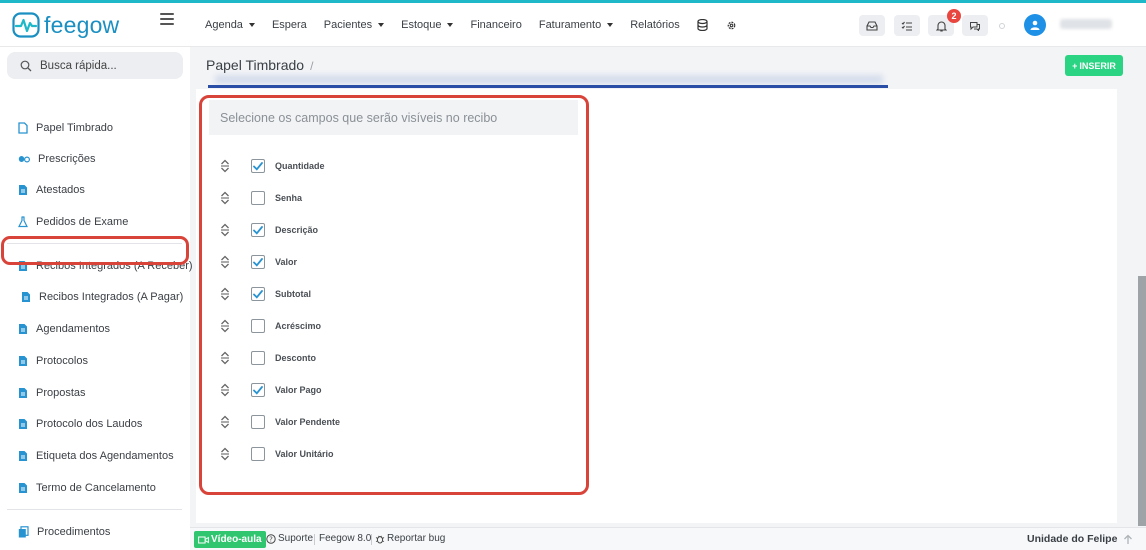 The image size is (1146, 550). Describe the element at coordinates (23, 532) in the screenshot. I see `copy-icon` at that location.